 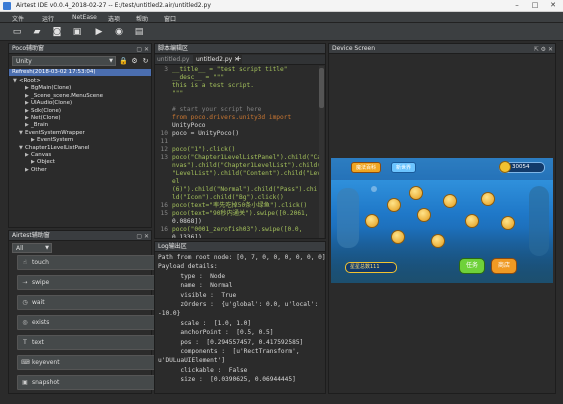 What do you see at coordinates (47, 133) in the screenshot?
I see `tree-node: ▼ EventSystemWrapper` at bounding box center [47, 133].